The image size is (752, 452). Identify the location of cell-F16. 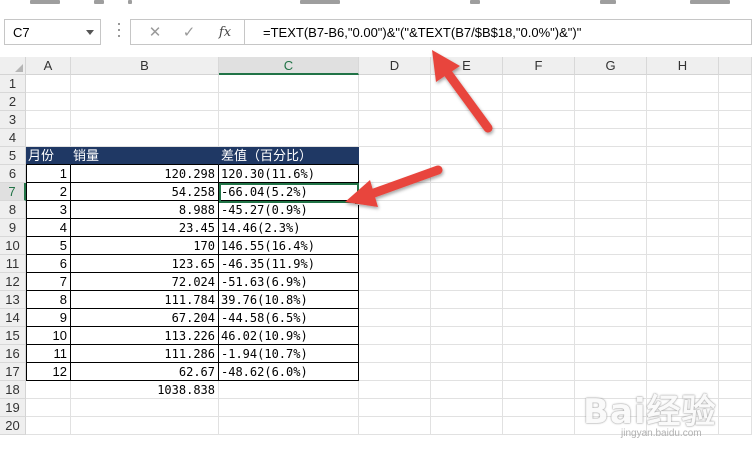
(539, 354).